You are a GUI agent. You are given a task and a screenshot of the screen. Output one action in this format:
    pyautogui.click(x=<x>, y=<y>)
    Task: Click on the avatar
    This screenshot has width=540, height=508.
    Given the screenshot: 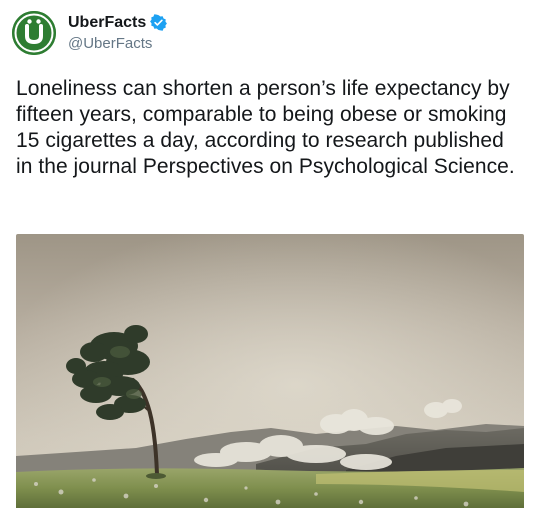 What is the action you would take?
    pyautogui.click(x=34, y=33)
    